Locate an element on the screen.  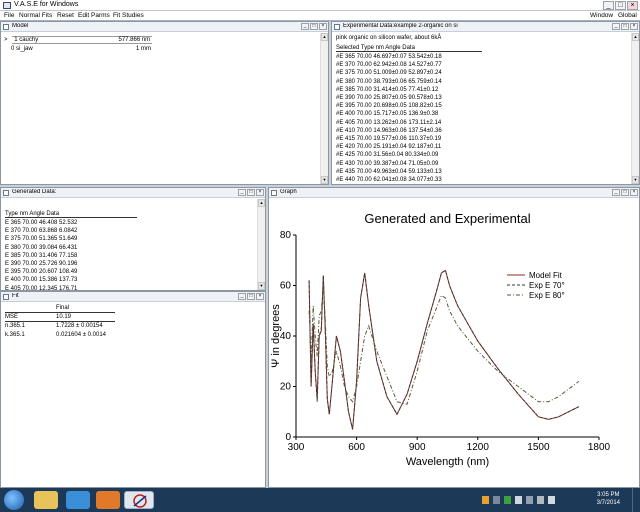
model-window-title-bar: Model _ □ × is located at coordinates (164, 27).